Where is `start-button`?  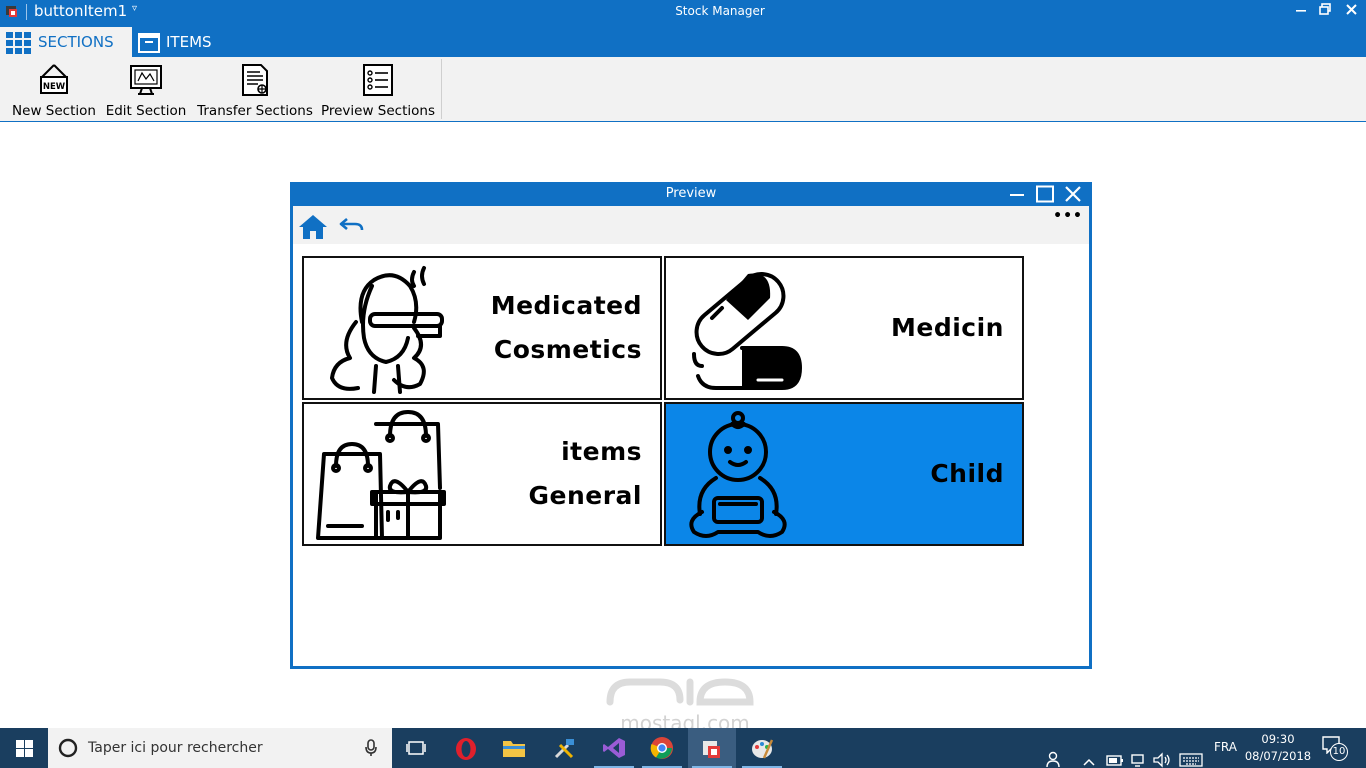
start-button is located at coordinates (24, 748).